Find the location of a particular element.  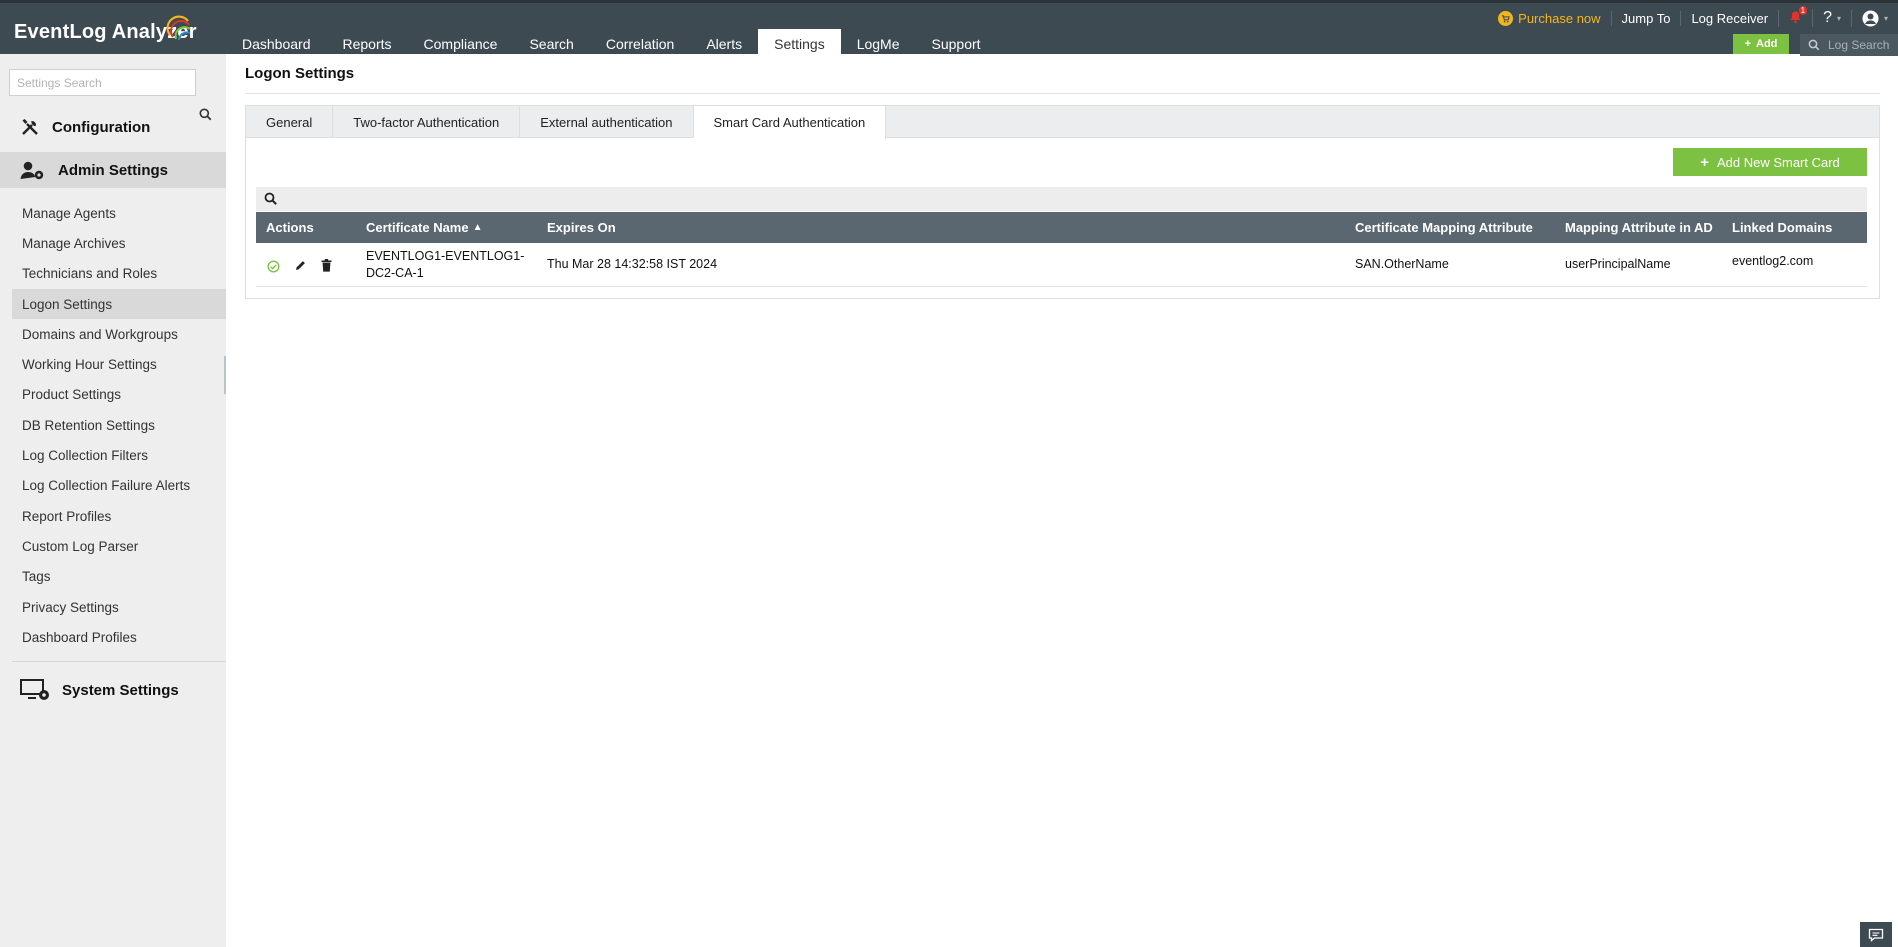

purchase-now-link: Purchase now is located at coordinates (1549, 18).